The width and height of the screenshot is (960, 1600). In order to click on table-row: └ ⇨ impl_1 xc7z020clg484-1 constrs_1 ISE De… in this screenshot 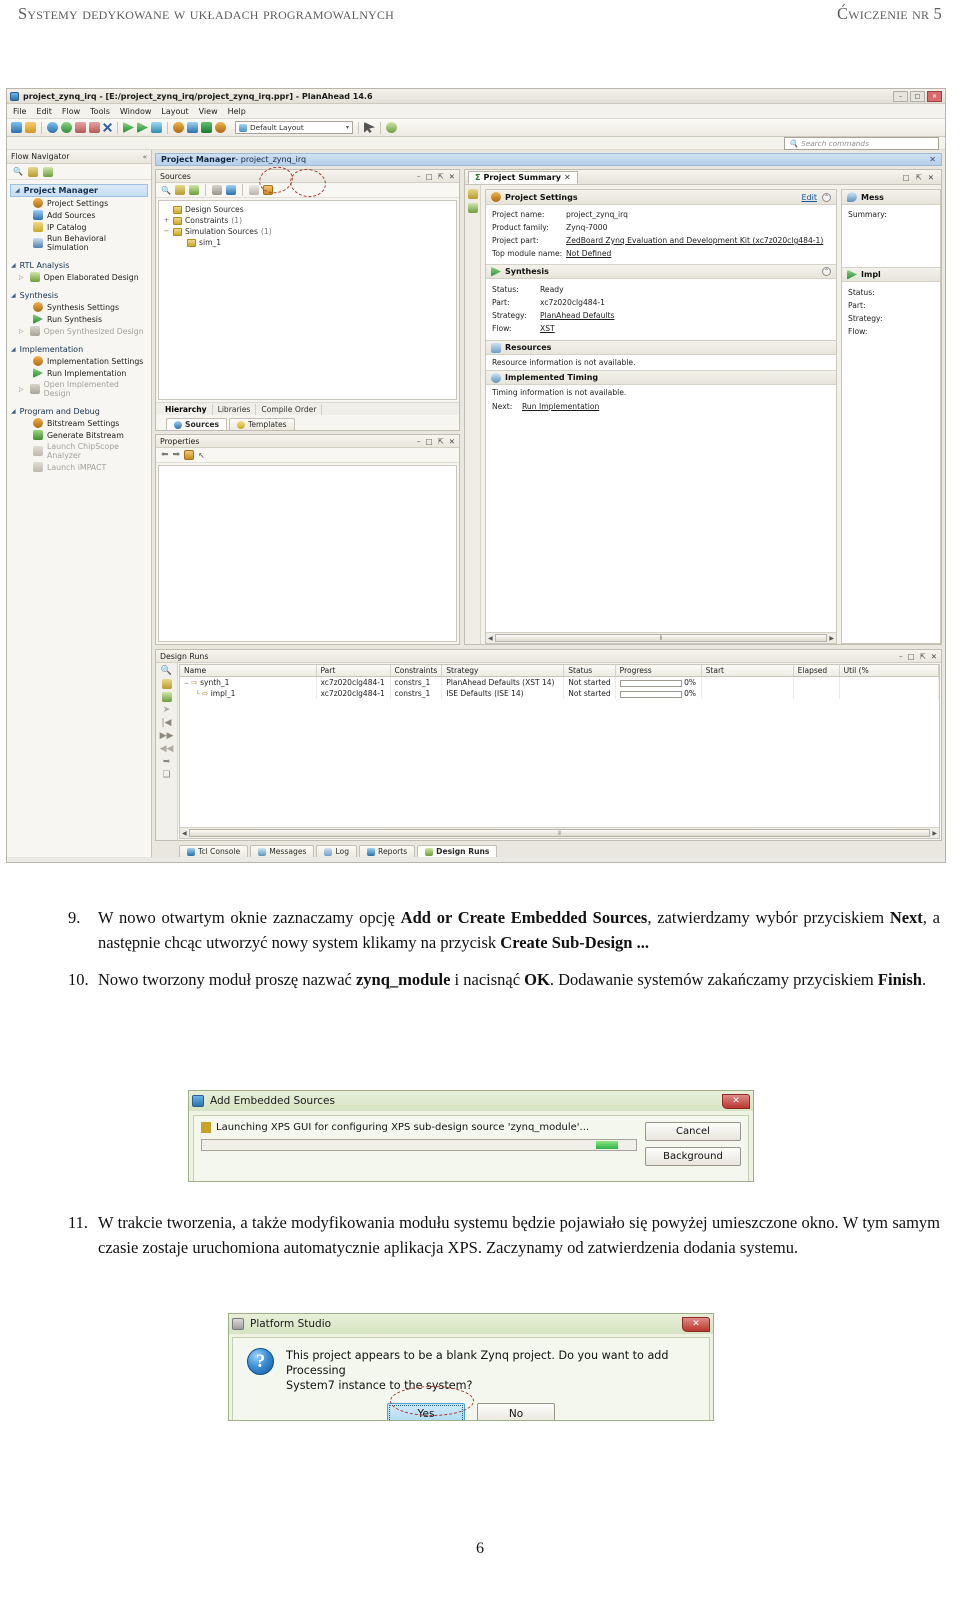, I will do `click(560, 693)`.